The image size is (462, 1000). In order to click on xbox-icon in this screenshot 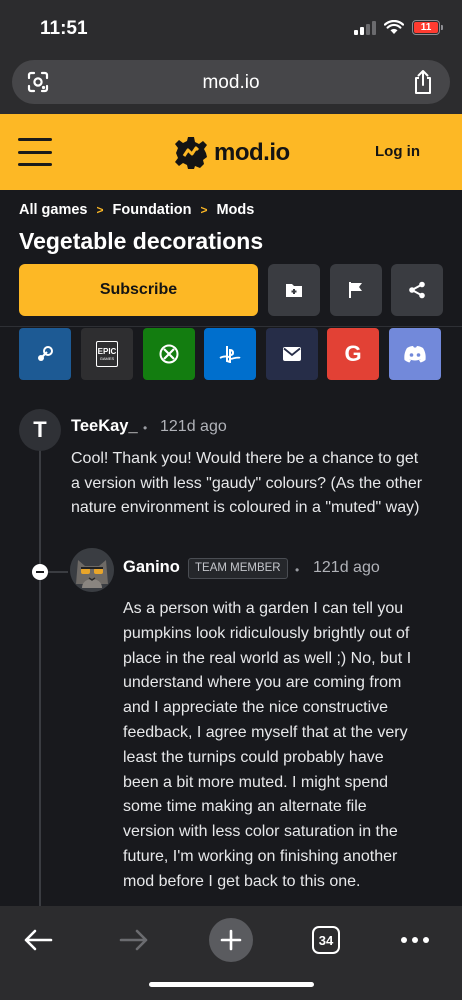, I will do `click(169, 354)`.